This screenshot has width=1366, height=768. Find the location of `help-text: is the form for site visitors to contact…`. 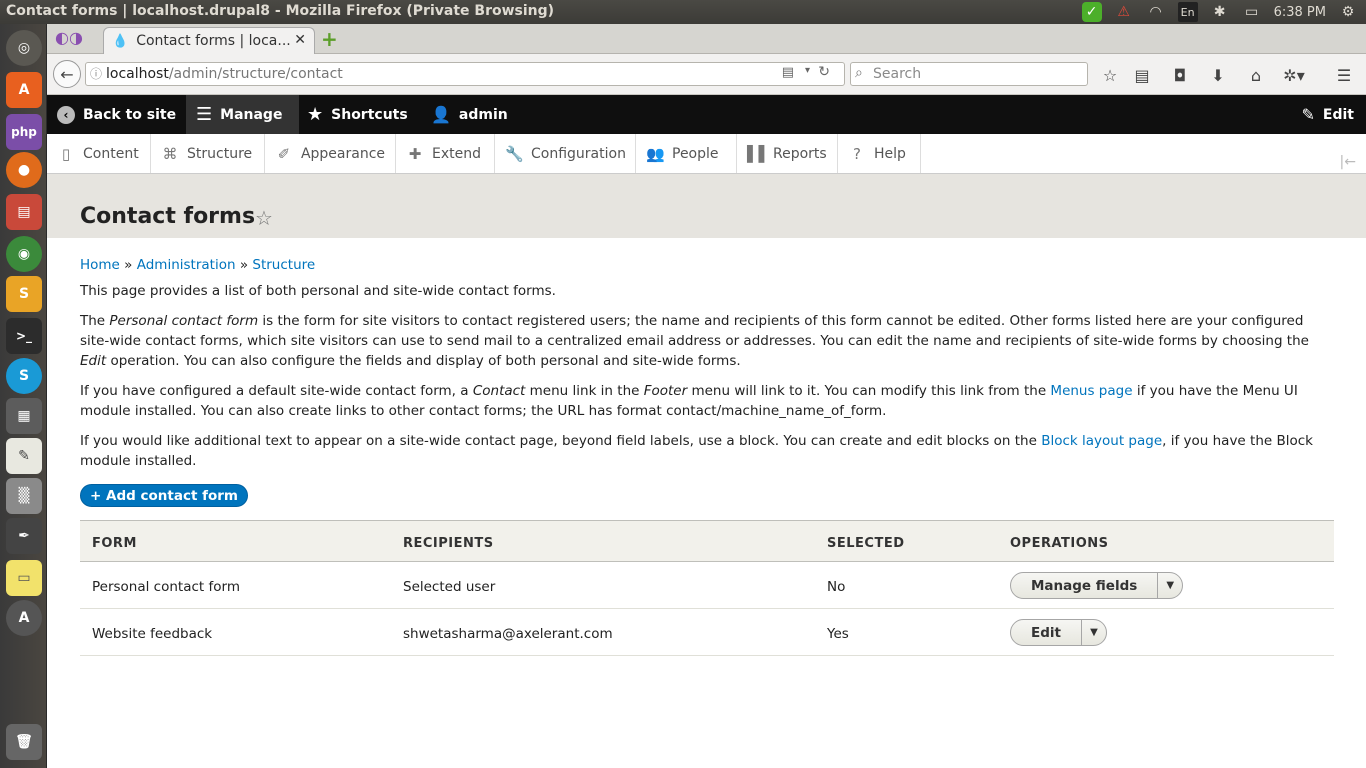

help-text: is the form for site visitors to contact… is located at coordinates (694, 331).